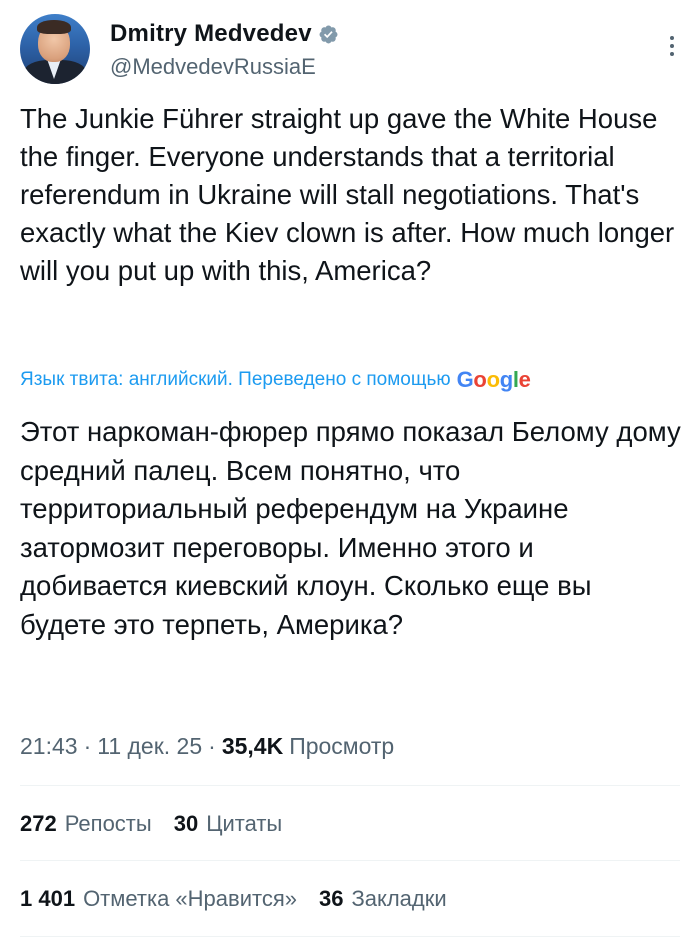 Image resolution: width=700 pixels, height=943 pixels. I want to click on more-options-icon, so click(672, 46).